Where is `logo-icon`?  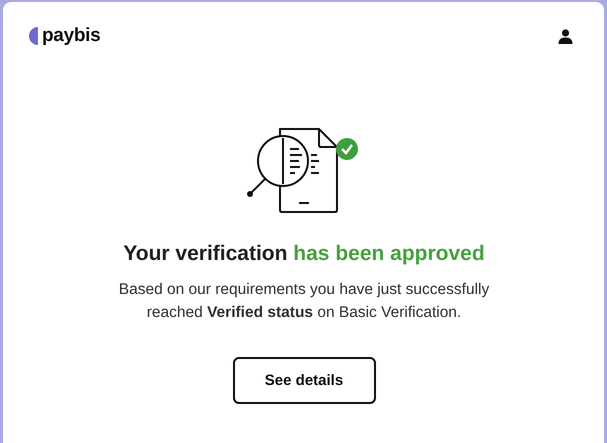
logo-icon is located at coordinates (33, 36).